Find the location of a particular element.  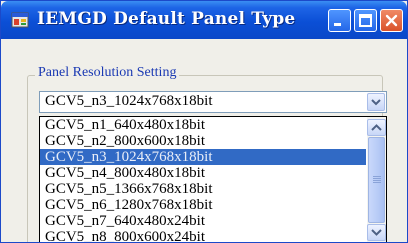

maximize-button is located at coordinates (365, 20).